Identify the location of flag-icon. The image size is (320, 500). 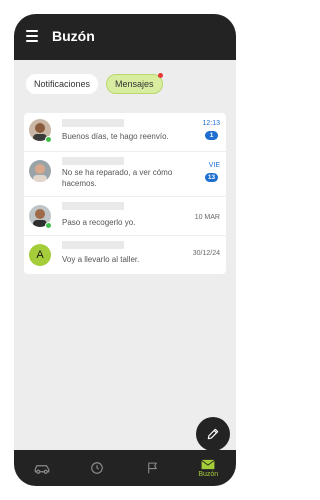
(153, 468).